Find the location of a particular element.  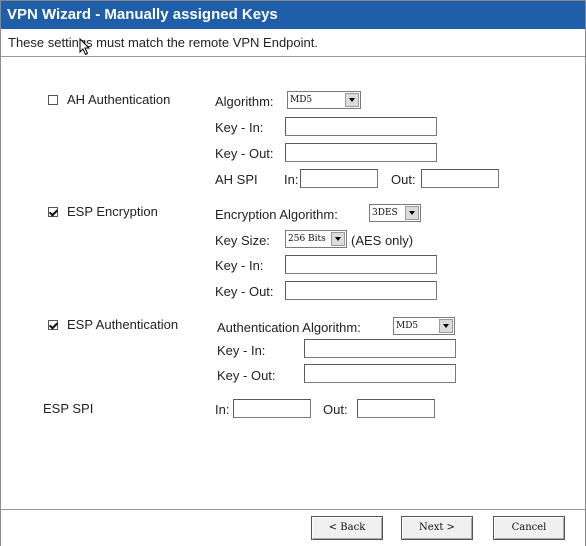

key-size-note: (AES only) is located at coordinates (382, 240).